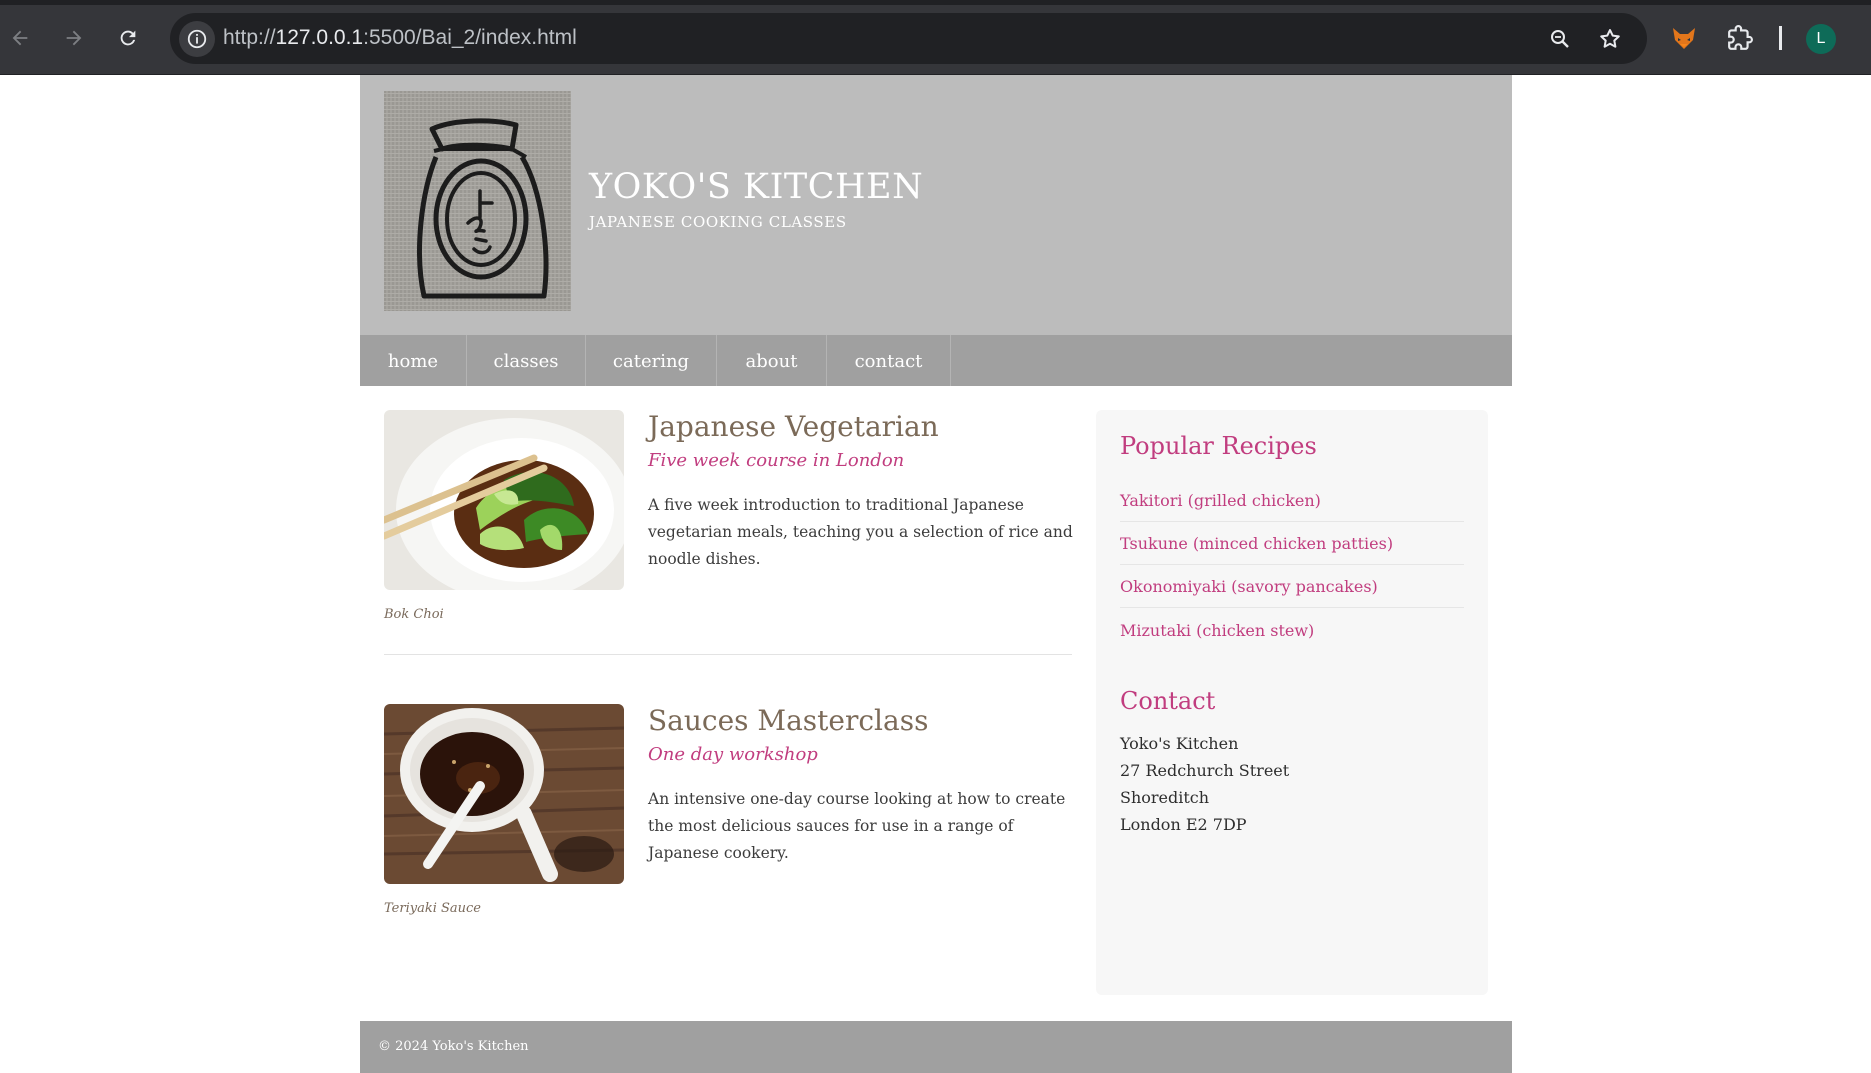 The image size is (1871, 1073). I want to click on image-caption: Teriyaki Sauce, so click(432, 908).